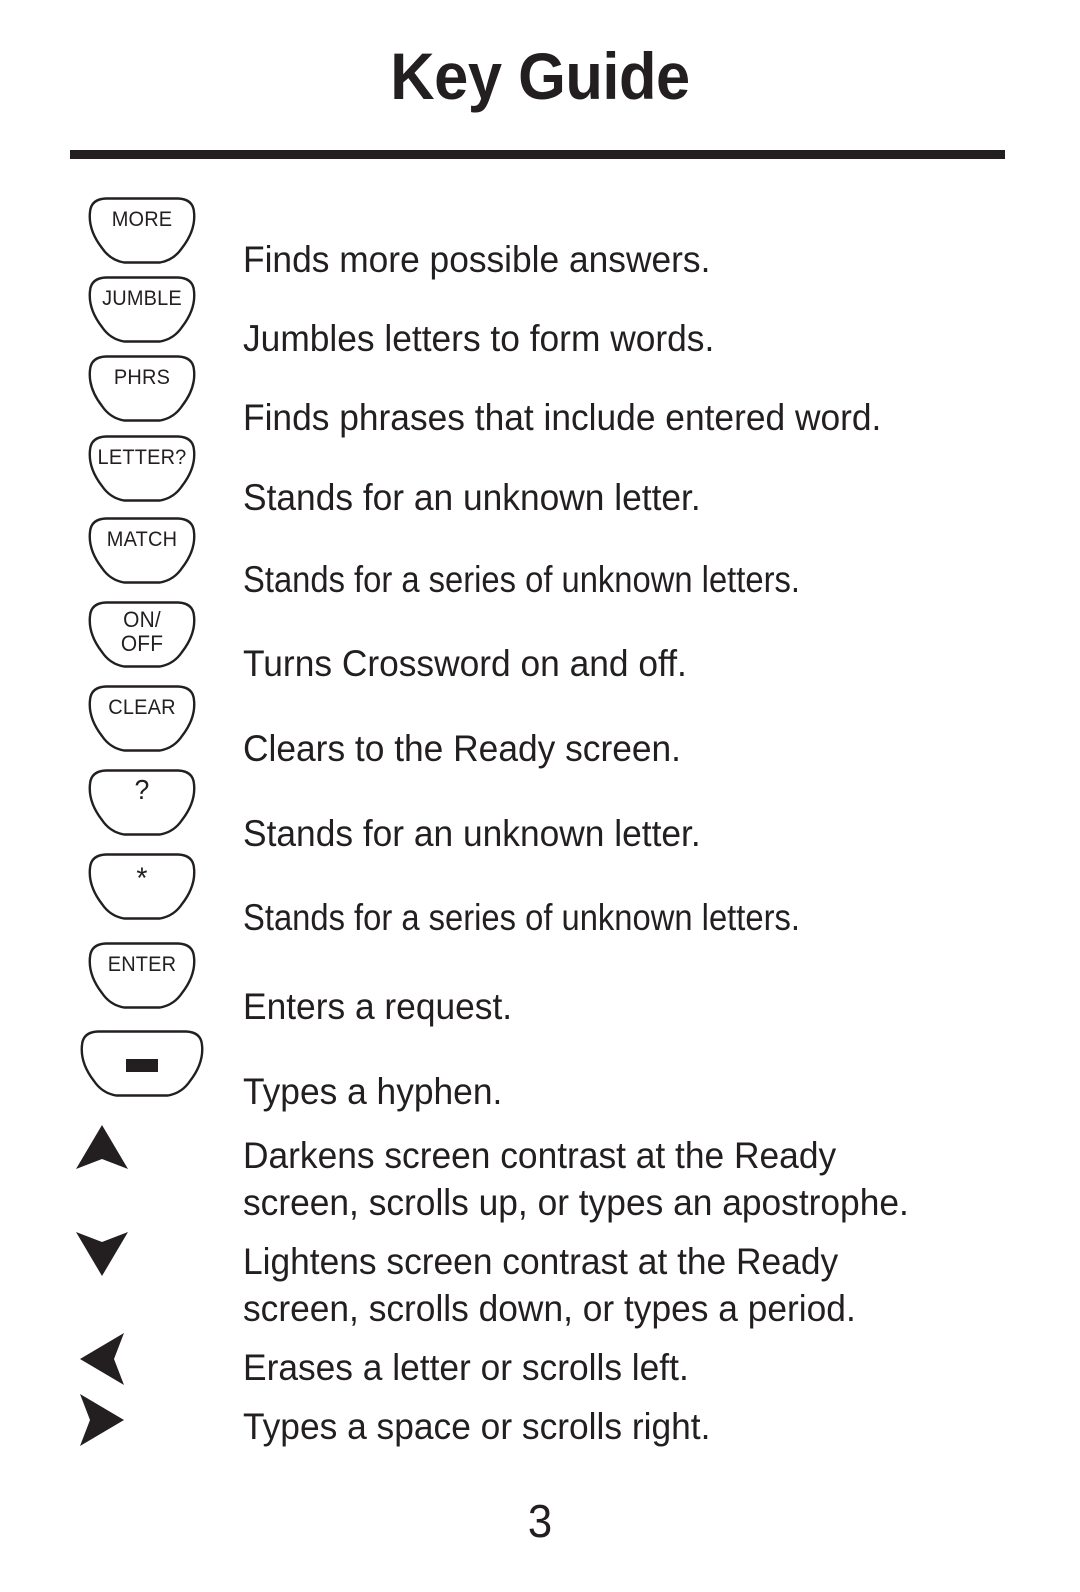  Describe the element at coordinates (378, 1006) in the screenshot. I see `key-description: Enters a request.` at that location.